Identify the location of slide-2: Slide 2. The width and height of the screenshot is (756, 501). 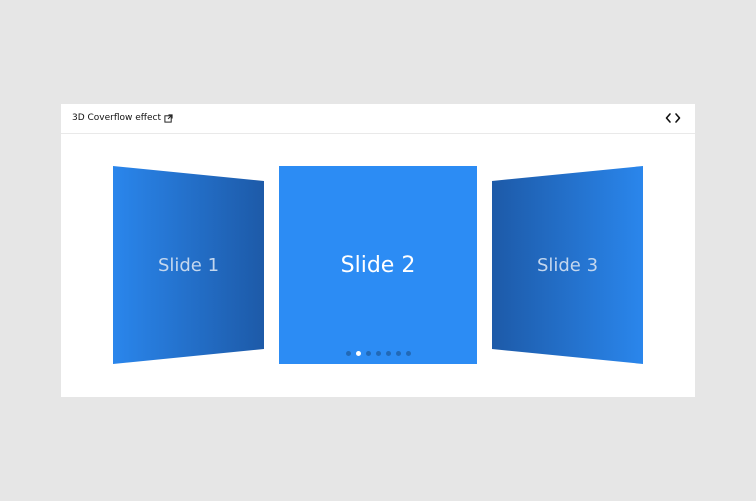
(378, 265).